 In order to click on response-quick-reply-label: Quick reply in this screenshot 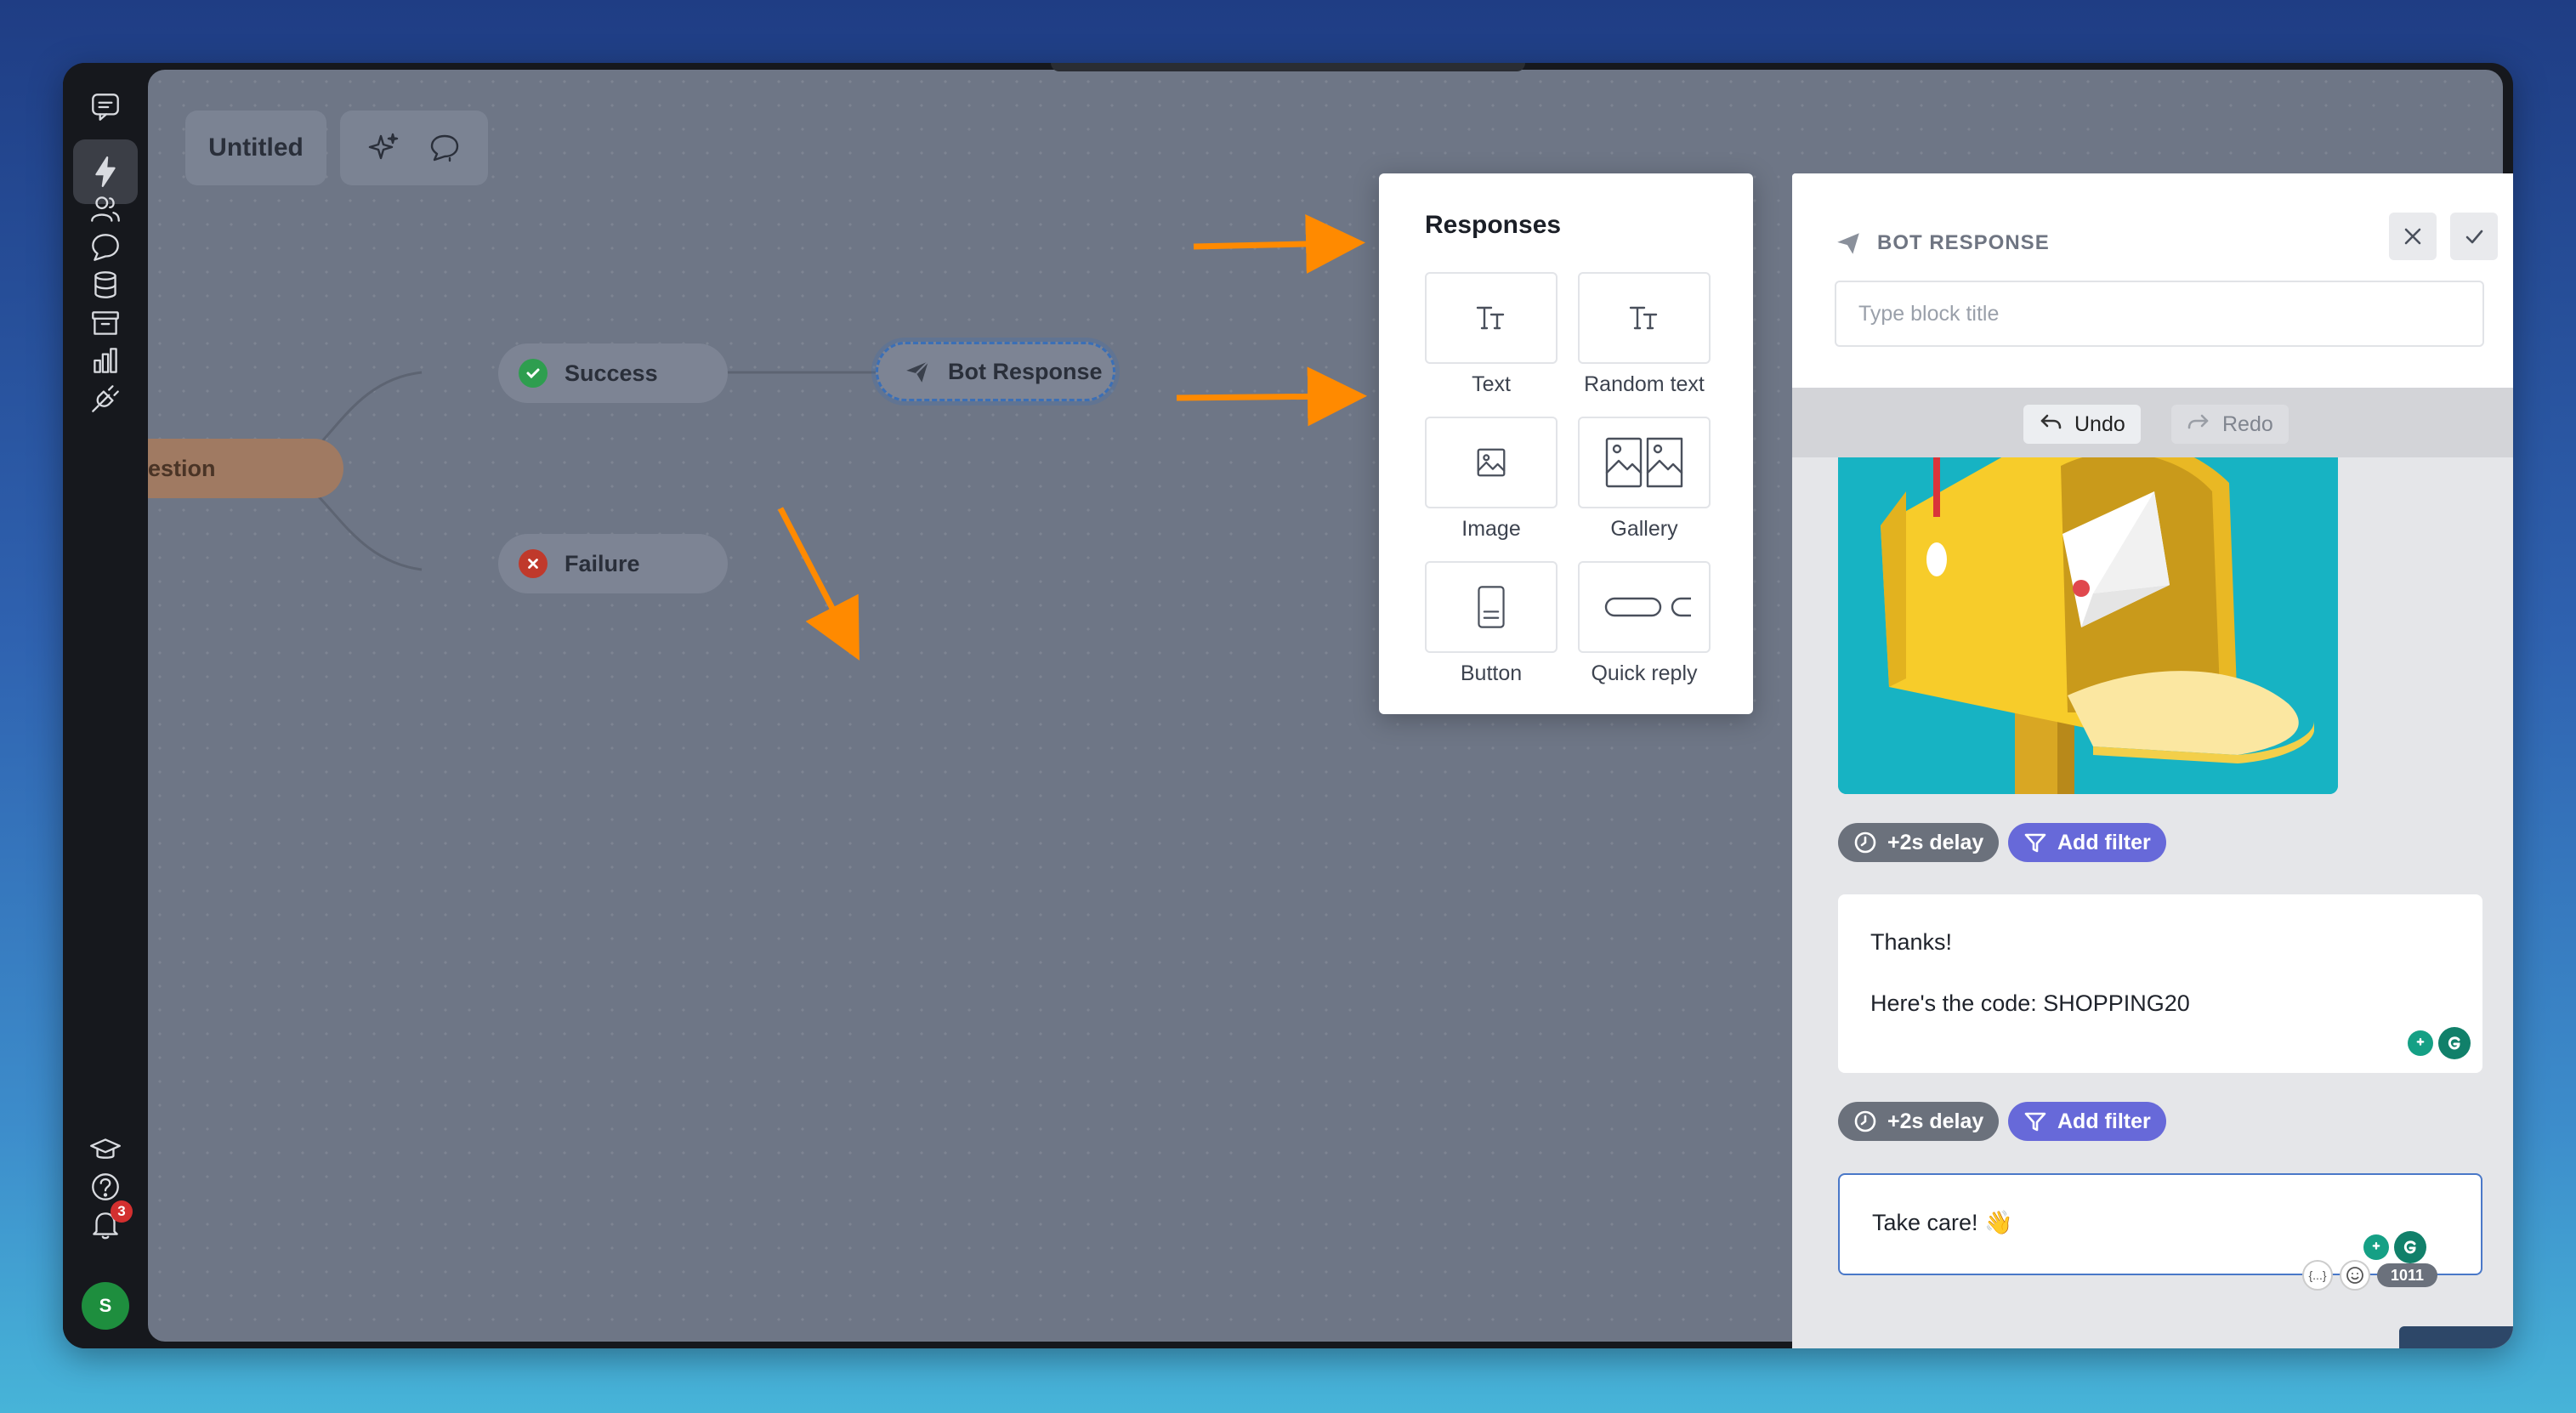, I will do `click(1645, 673)`.